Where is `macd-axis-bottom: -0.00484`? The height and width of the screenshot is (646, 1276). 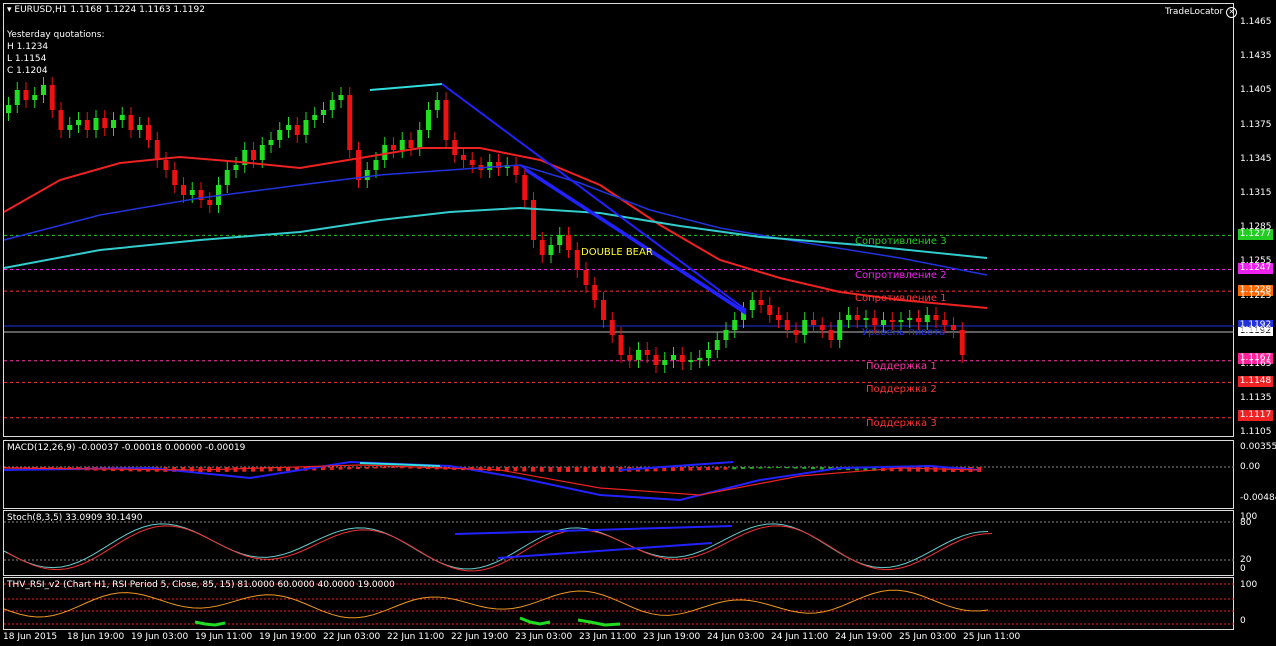
macd-axis-bottom: -0.00484 is located at coordinates (1258, 498).